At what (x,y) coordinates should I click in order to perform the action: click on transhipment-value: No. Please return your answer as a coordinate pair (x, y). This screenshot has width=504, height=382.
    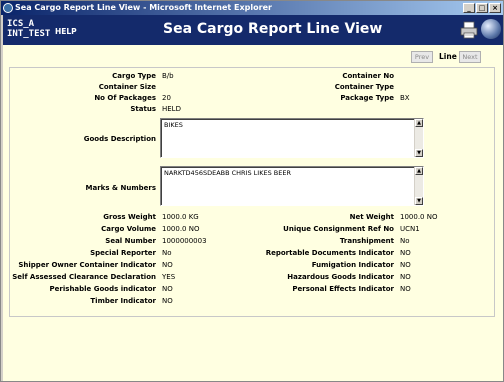
    Looking at the image, I should click on (405, 241).